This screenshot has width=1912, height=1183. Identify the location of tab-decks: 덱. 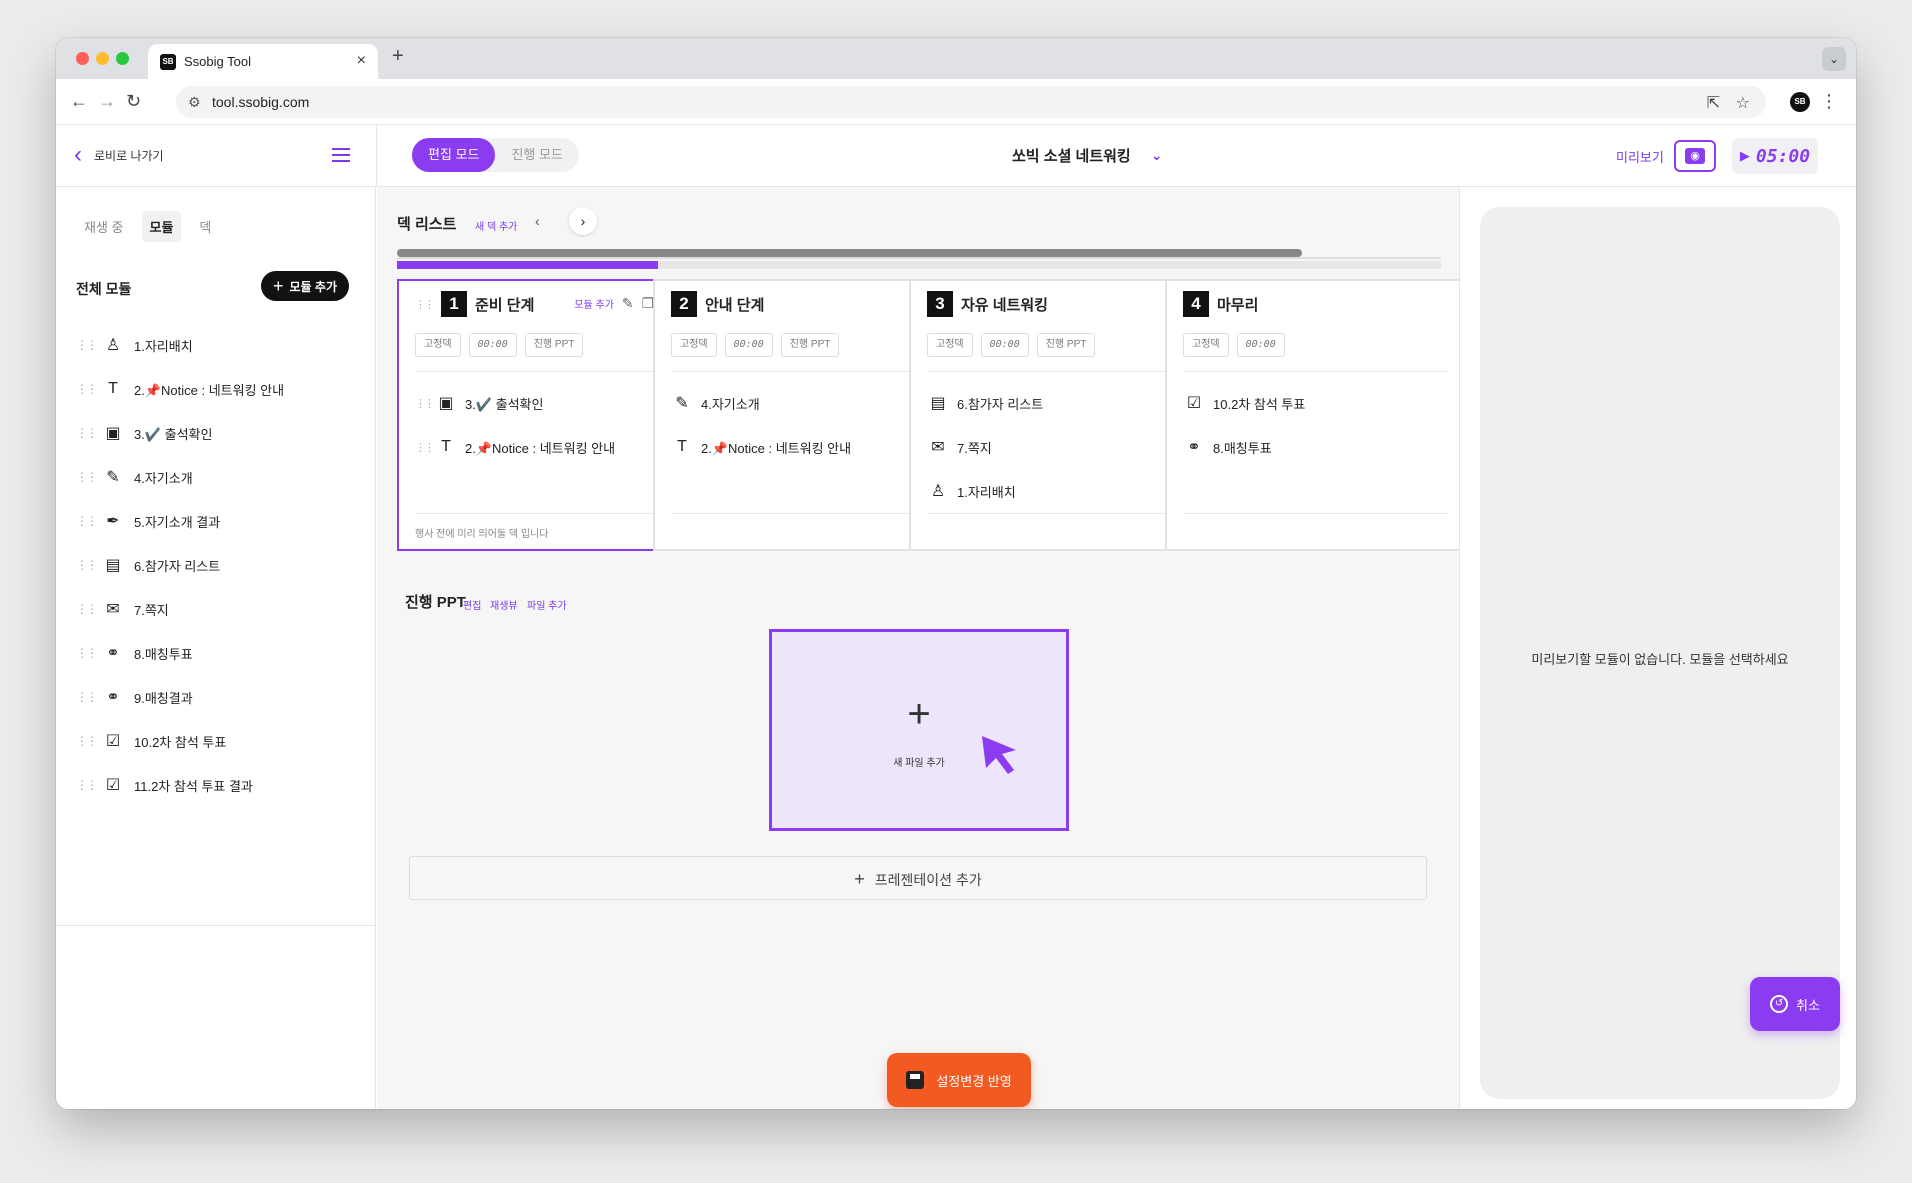
(205, 226).